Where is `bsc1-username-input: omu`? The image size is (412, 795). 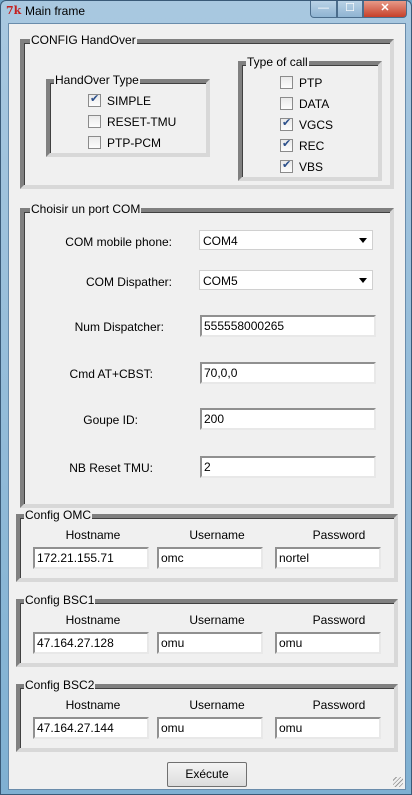
bsc1-username-input: omu is located at coordinates (210, 643).